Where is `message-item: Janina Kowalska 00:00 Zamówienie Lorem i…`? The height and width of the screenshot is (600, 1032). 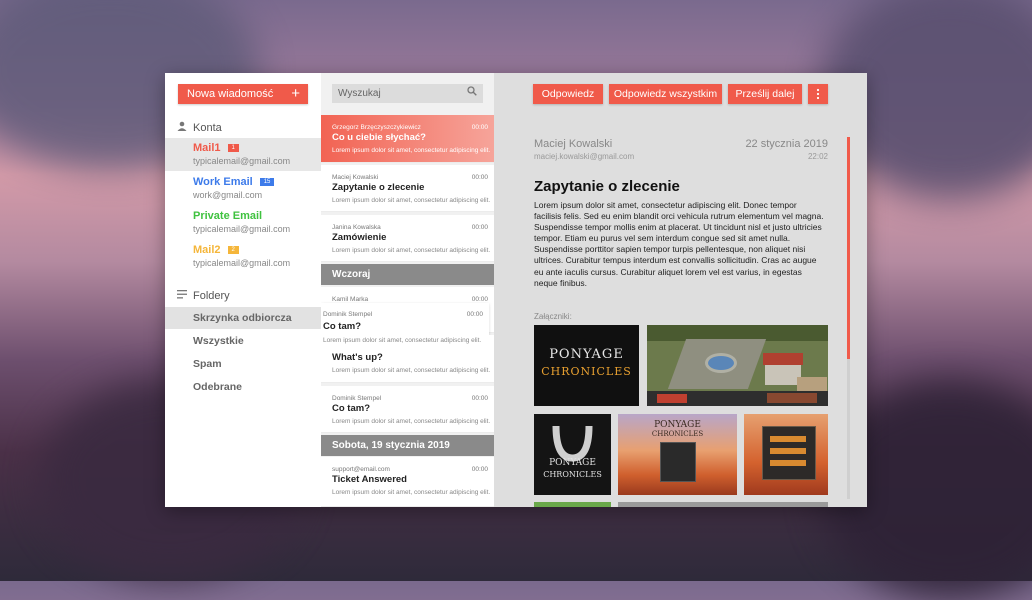 message-item: Janina Kowalska 00:00 Zamówienie Lorem i… is located at coordinates (407, 238).